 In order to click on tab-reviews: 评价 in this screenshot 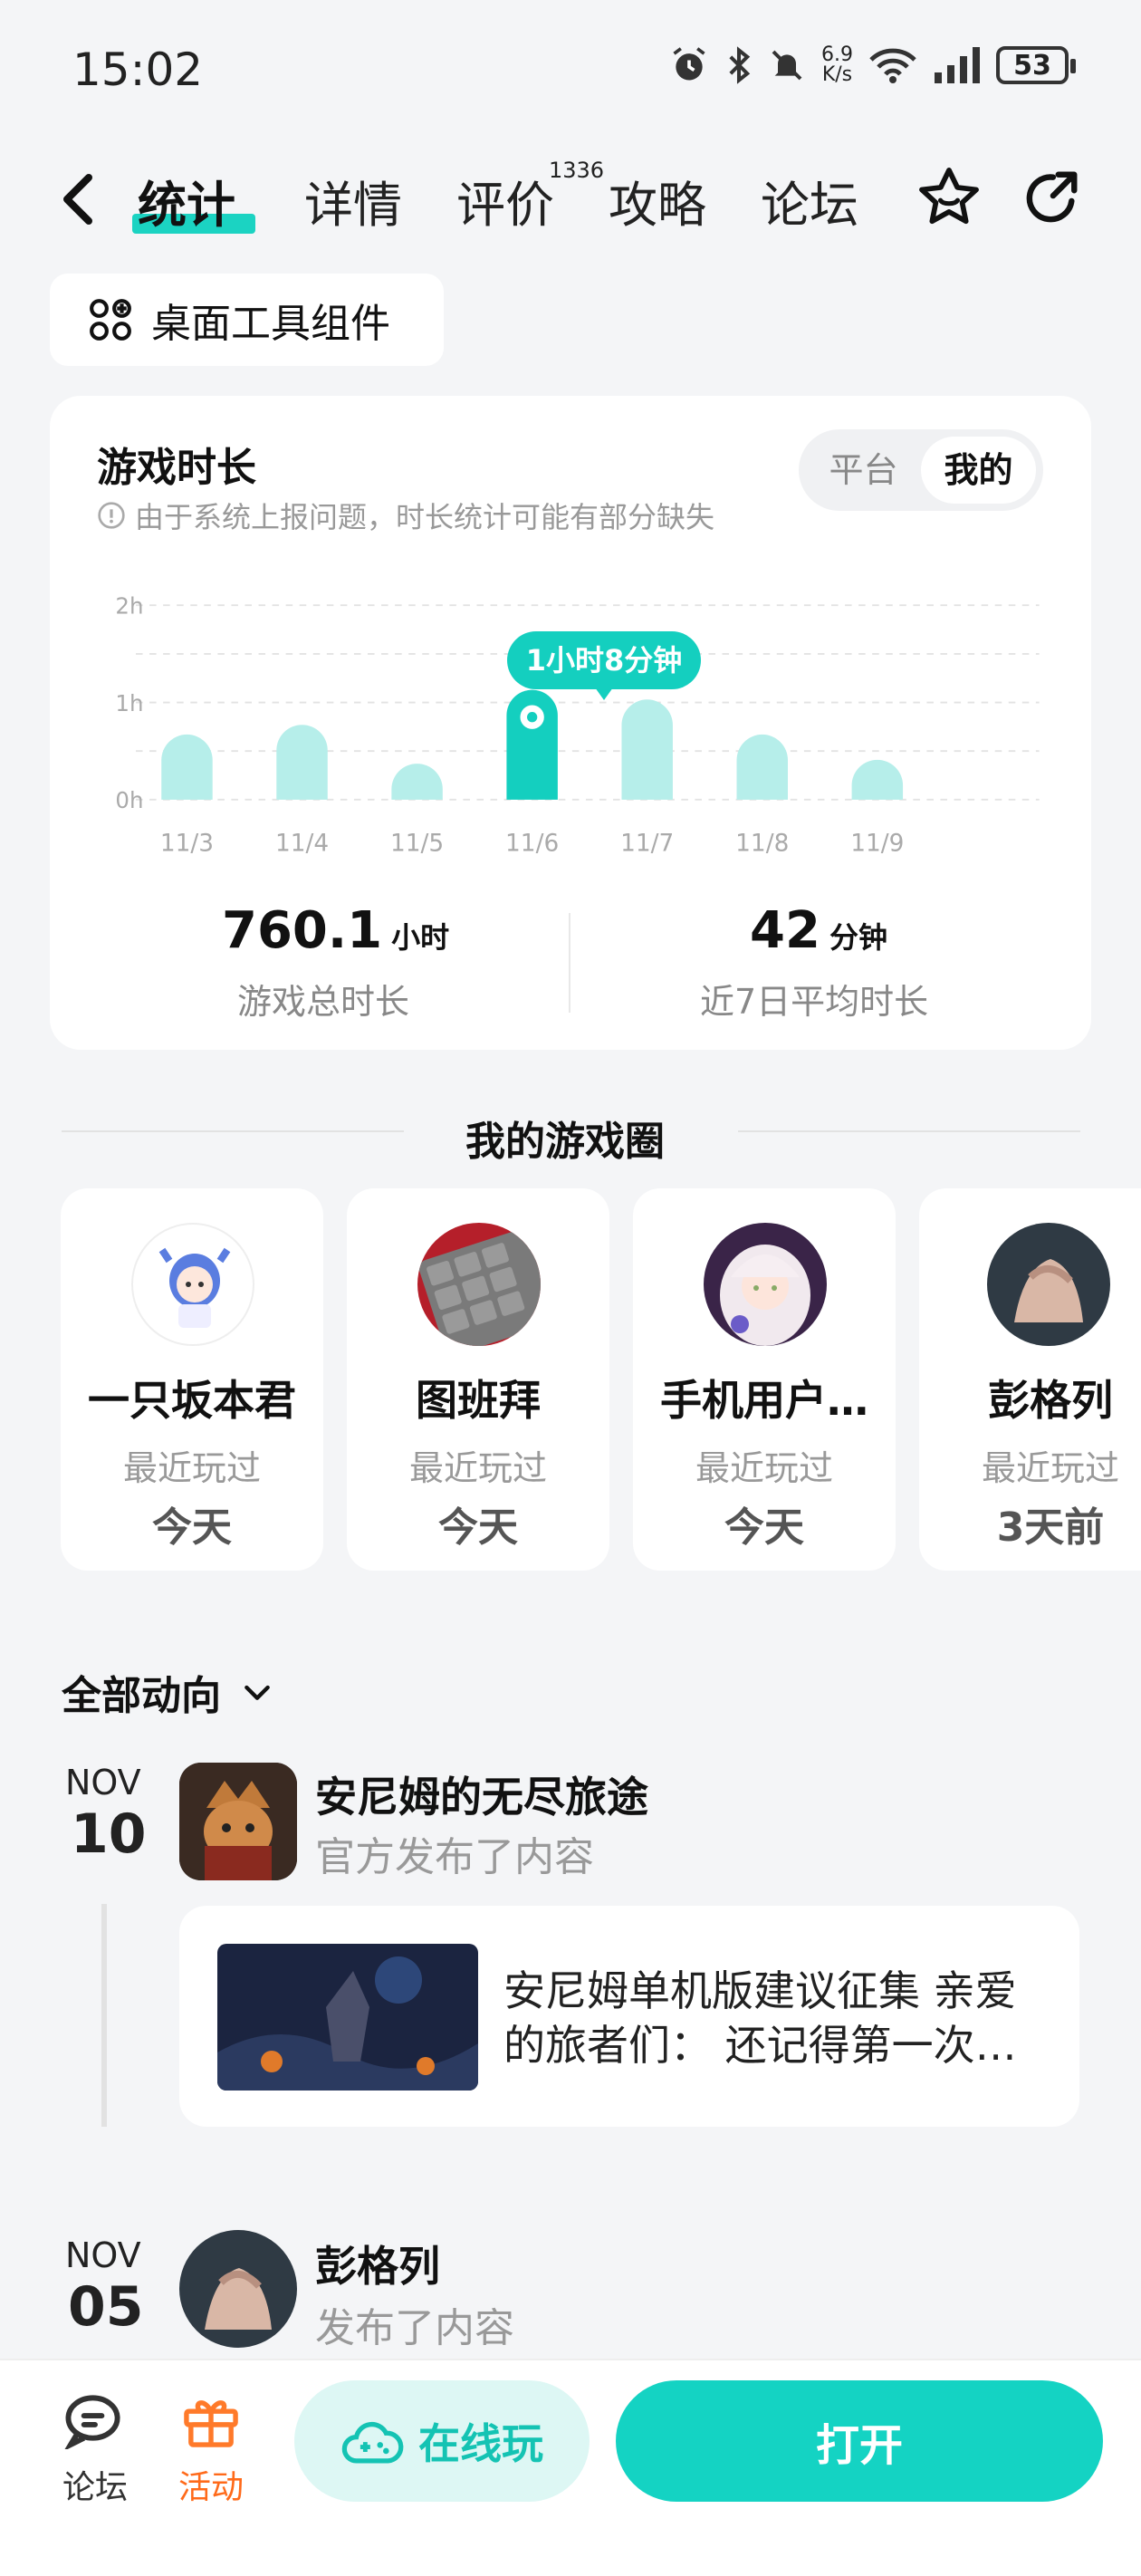, I will do `click(505, 200)`.